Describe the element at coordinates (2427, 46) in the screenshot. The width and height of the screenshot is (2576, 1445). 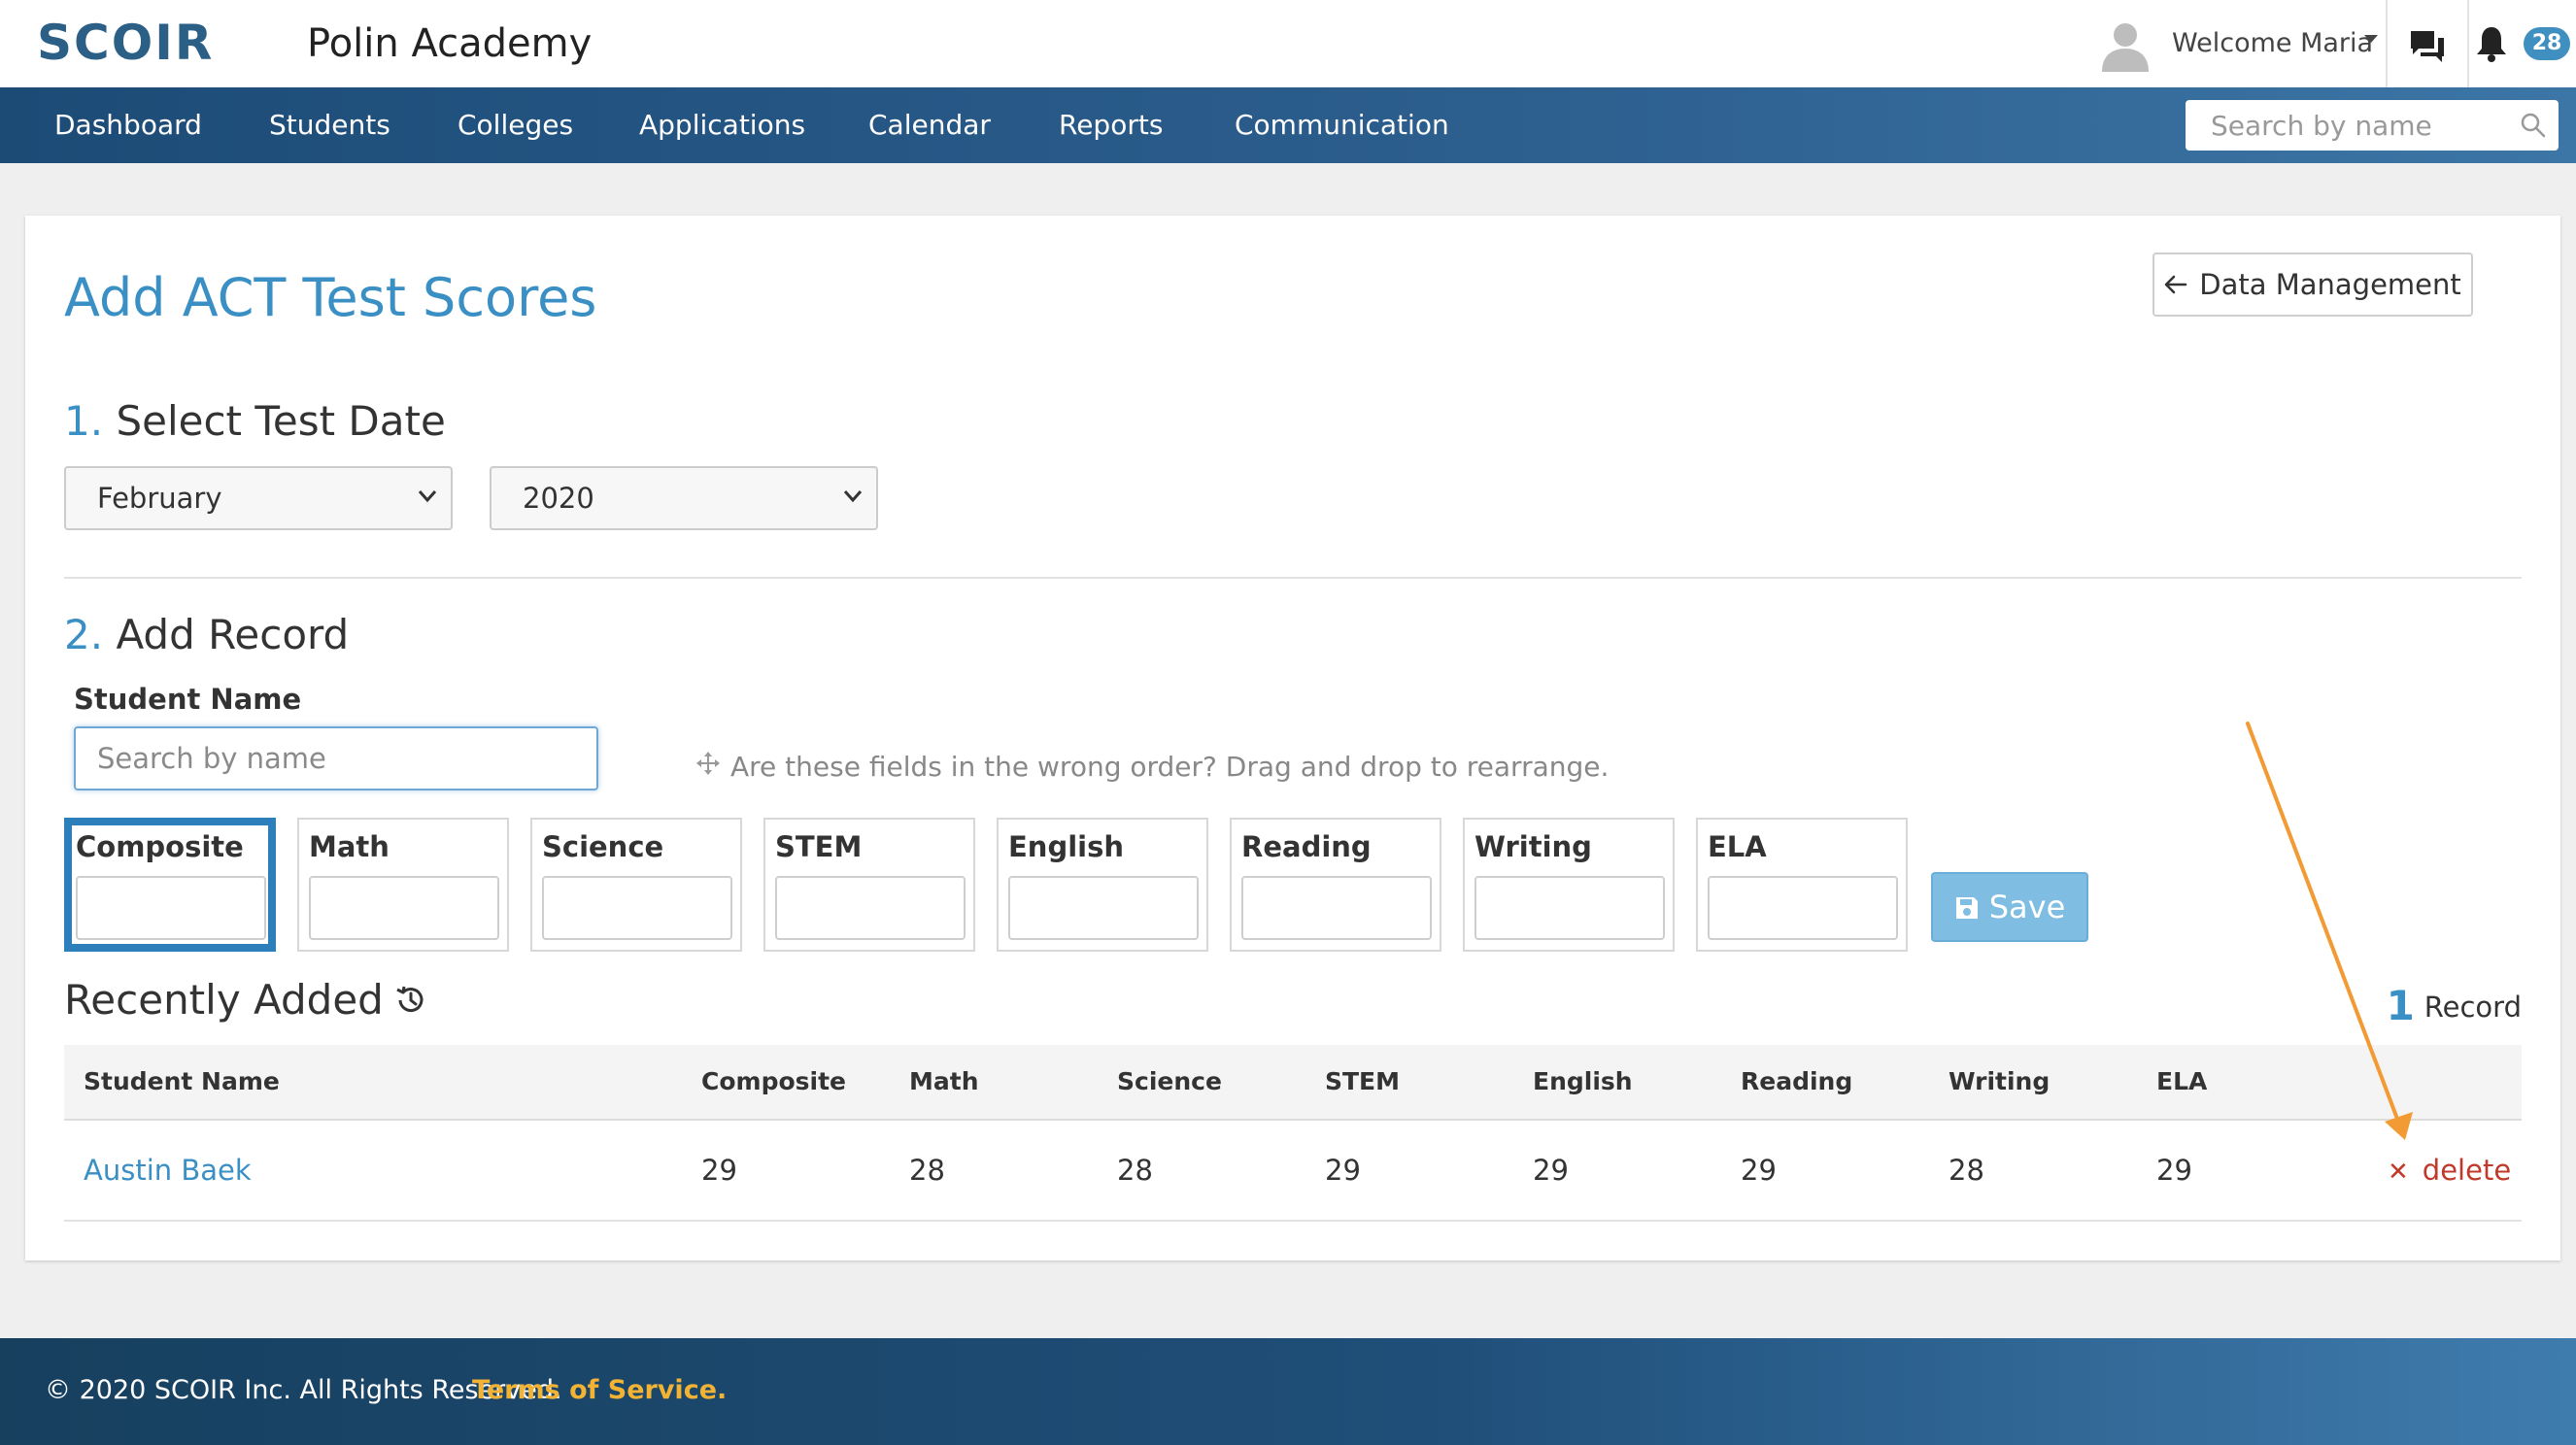
I see `chat-icon` at that location.